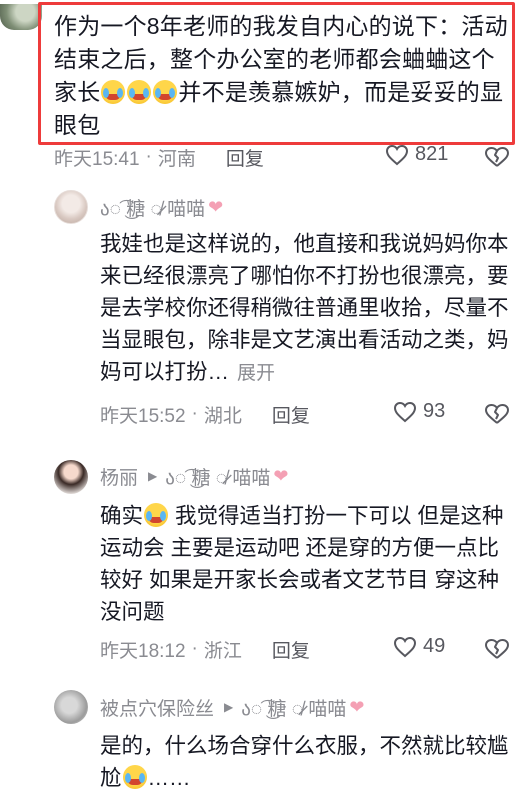 The height and width of the screenshot is (800, 517). What do you see at coordinates (97, 159) in the screenshot?
I see `comment-time: 昨天15:41` at bounding box center [97, 159].